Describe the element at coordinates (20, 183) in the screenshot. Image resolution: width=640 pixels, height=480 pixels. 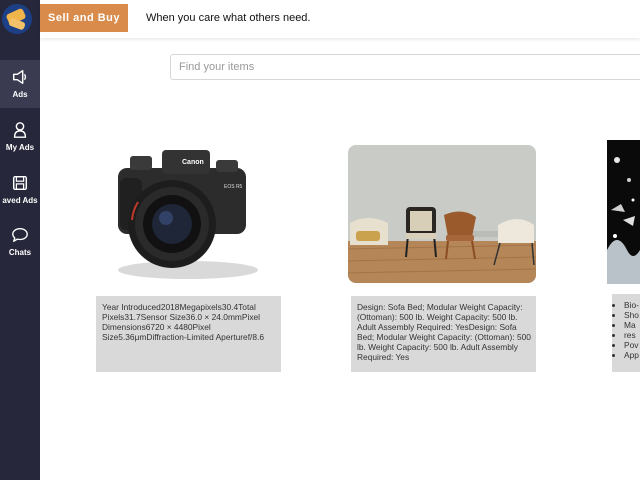
I see `save-icon` at that location.